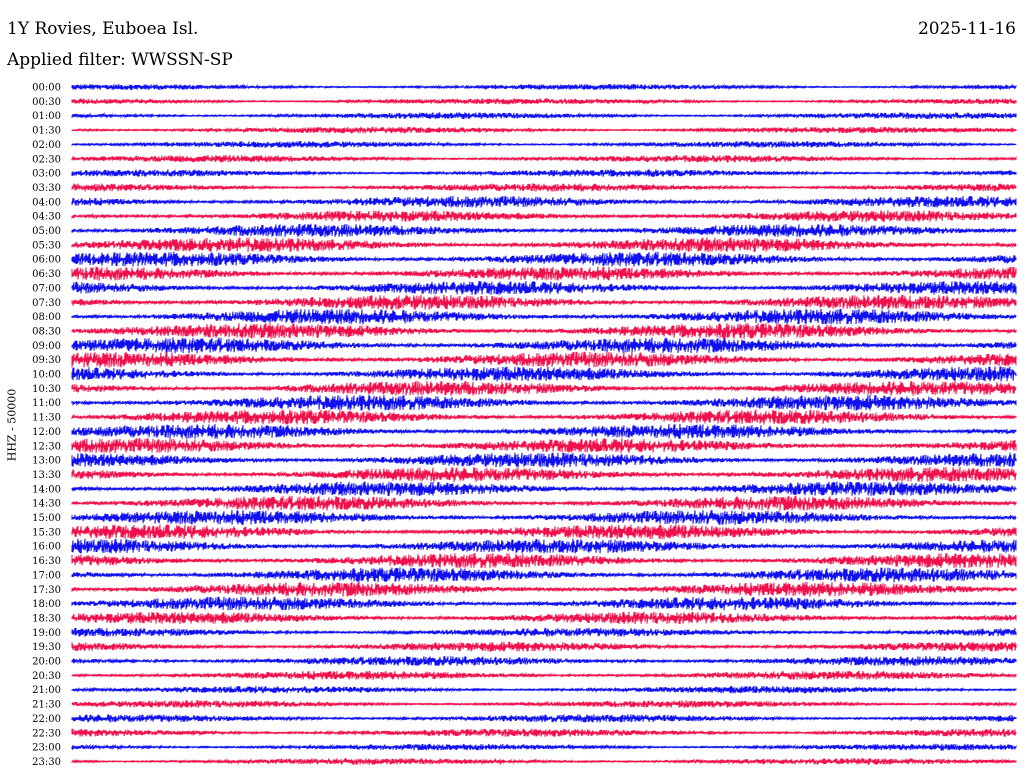 The height and width of the screenshot is (780, 1024). I want to click on time-tick-label: 10:30, so click(46, 389).